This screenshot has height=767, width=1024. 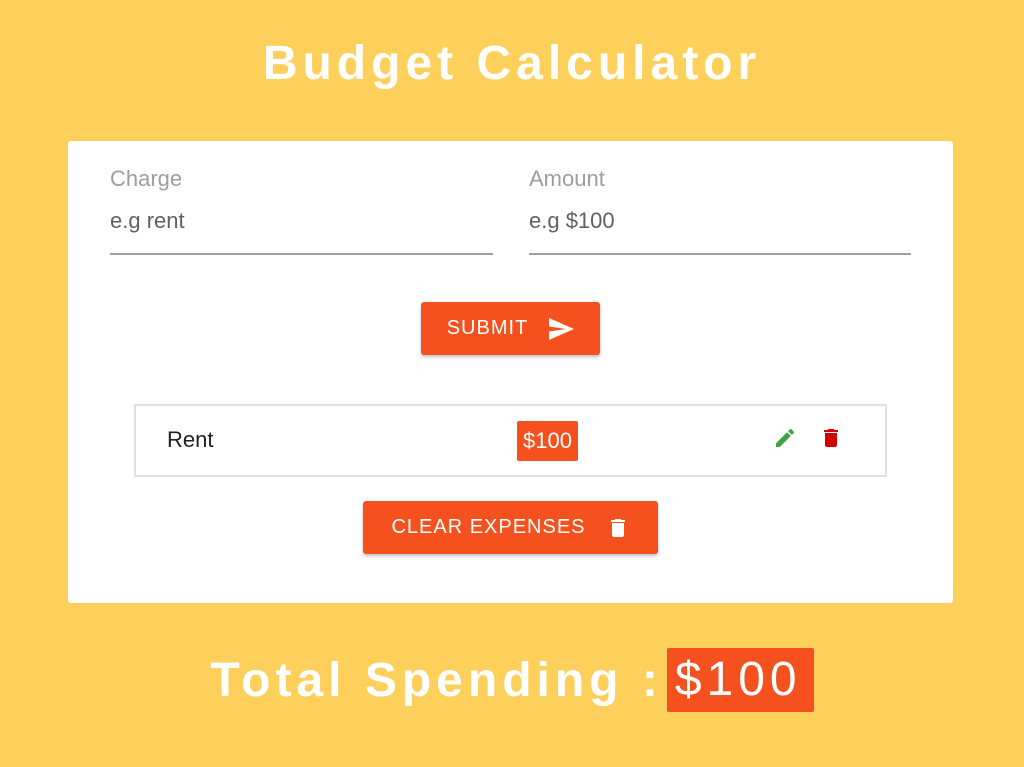 I want to click on expense-amount-badge: $100, so click(x=547, y=441).